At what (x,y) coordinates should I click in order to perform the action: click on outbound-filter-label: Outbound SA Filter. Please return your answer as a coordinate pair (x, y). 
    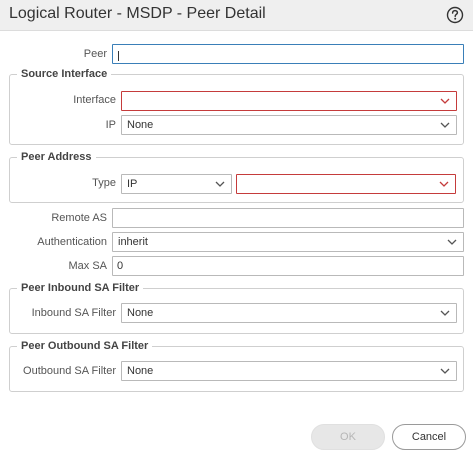
    Looking at the image, I should click on (69, 371).